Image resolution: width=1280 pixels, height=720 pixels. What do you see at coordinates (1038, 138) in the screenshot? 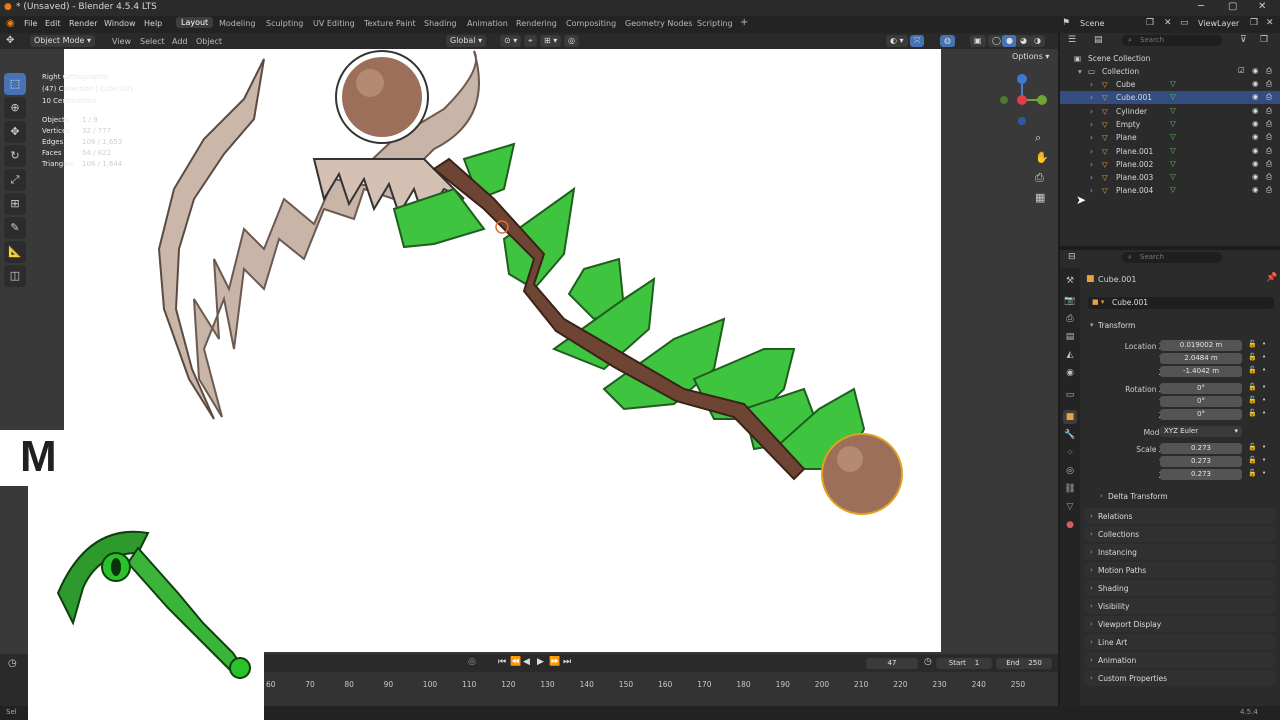
I see `zoom-icon: ⌕` at bounding box center [1038, 138].